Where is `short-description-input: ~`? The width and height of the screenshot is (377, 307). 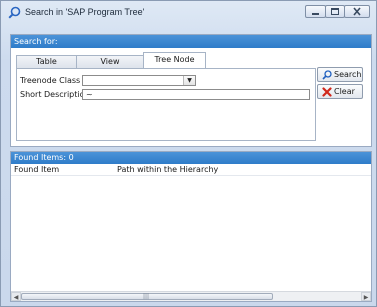 short-description-input: ~ is located at coordinates (196, 94).